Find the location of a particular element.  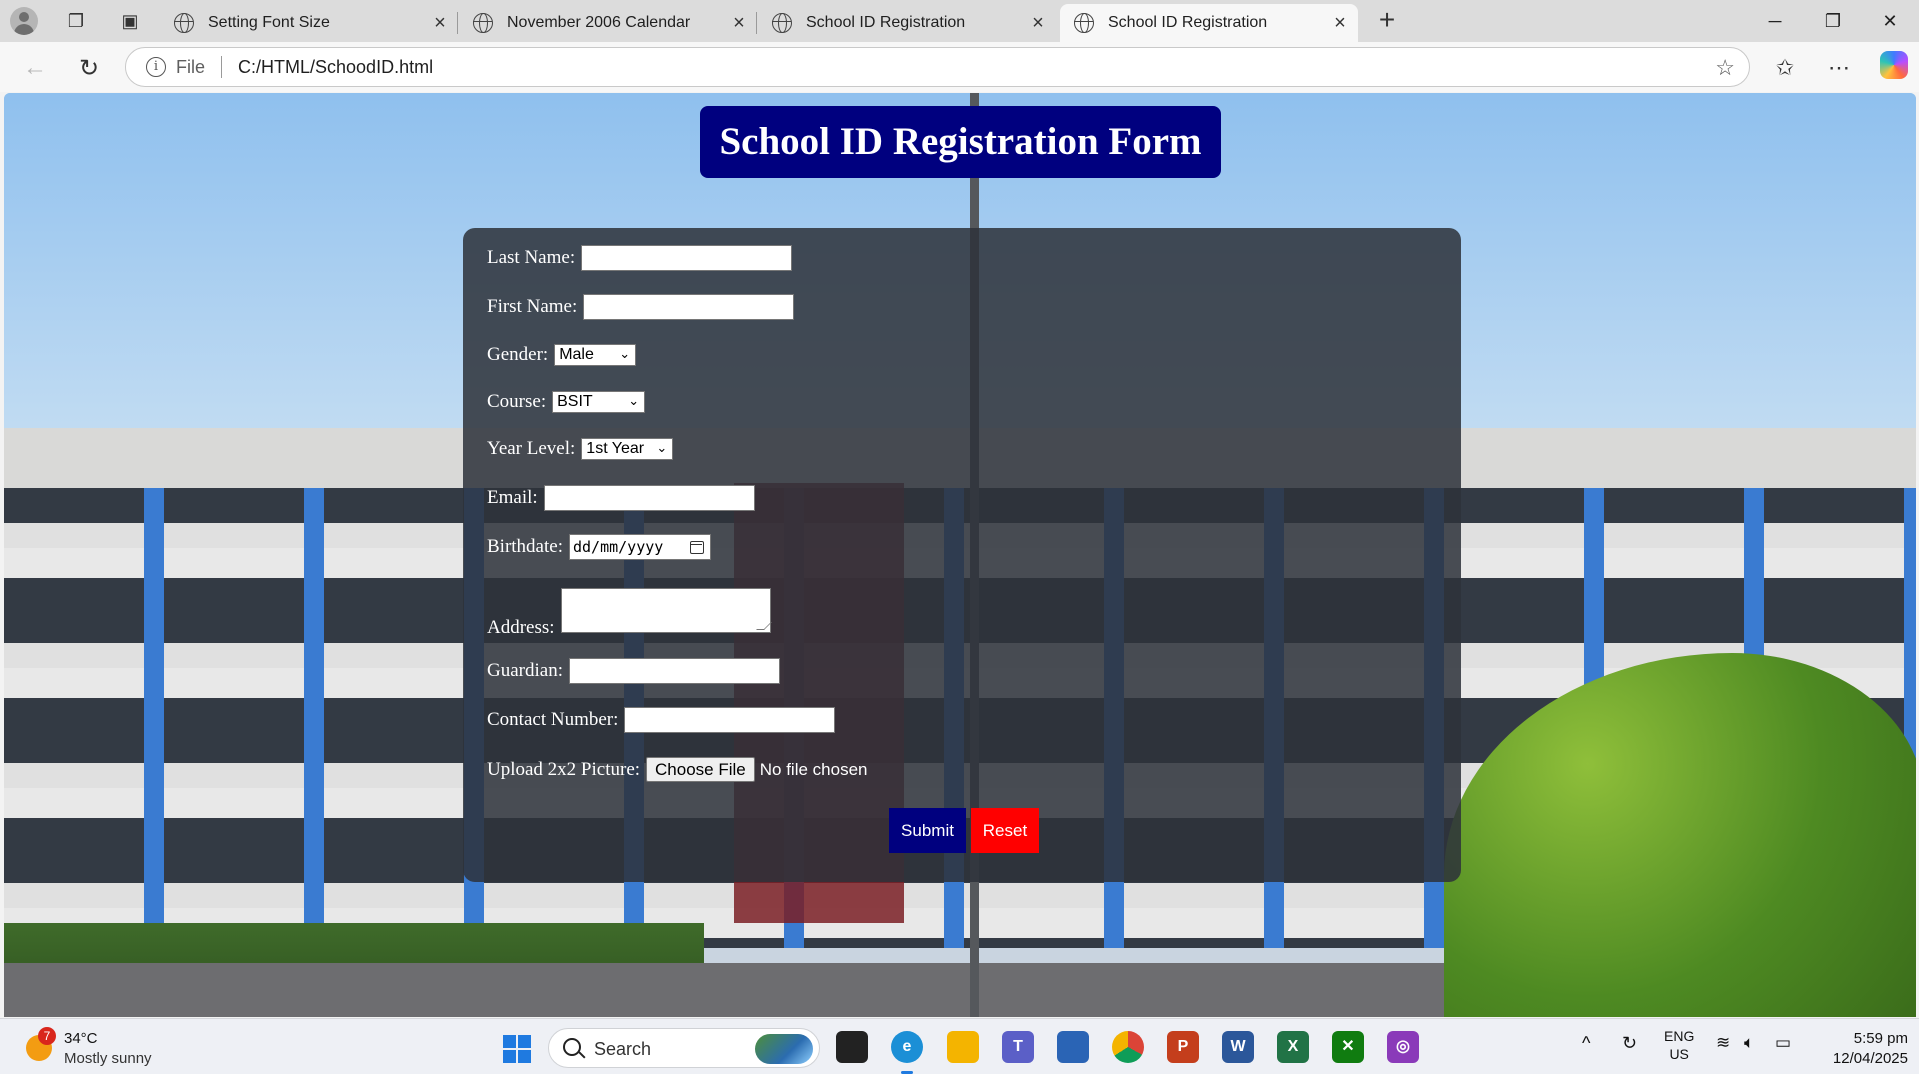

vertical-tabs-icon: ▣ is located at coordinates (130, 21).